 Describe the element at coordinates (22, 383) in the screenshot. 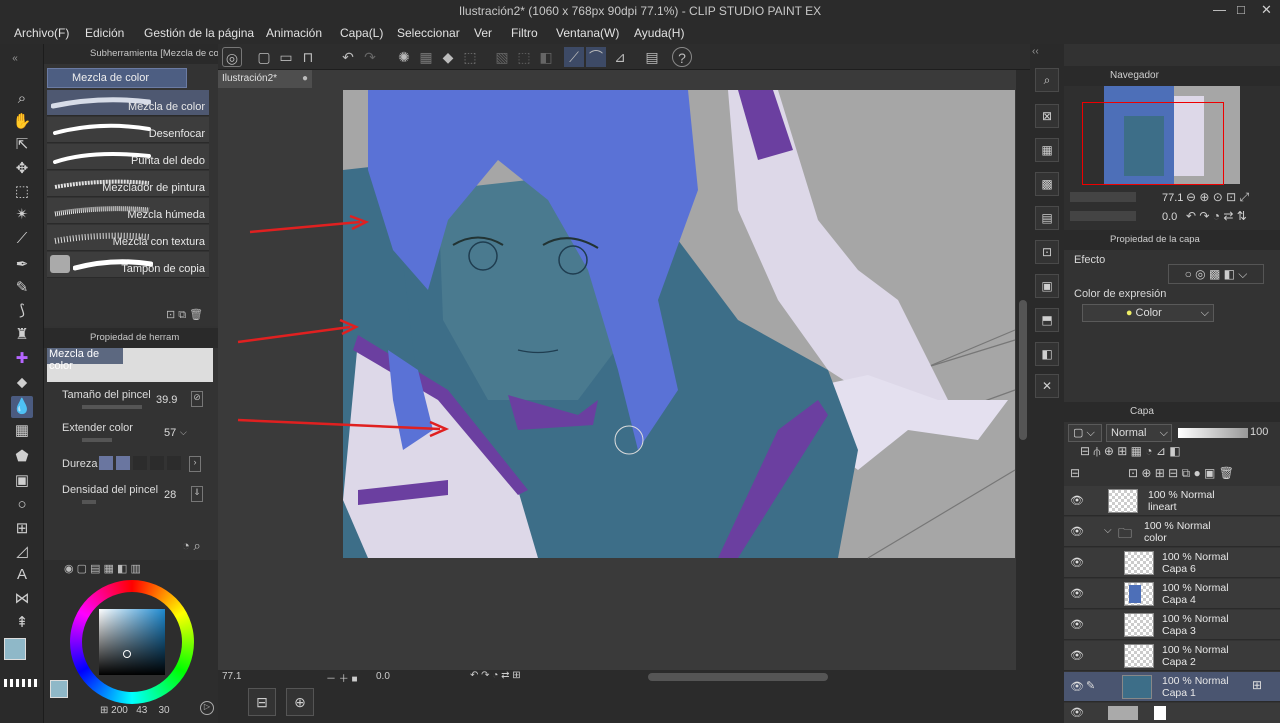

I see `eraser-tool-icon: ⬥` at that location.